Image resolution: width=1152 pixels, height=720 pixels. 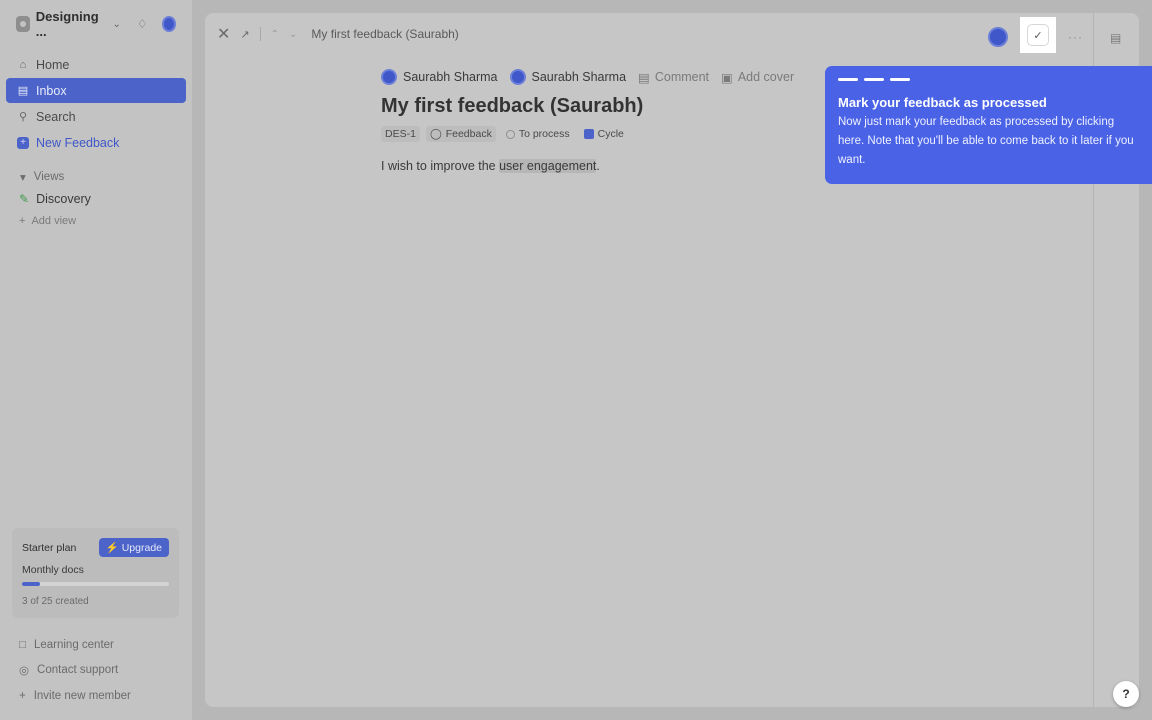 What do you see at coordinates (389, 77) in the screenshot?
I see `author-avatar` at bounding box center [389, 77].